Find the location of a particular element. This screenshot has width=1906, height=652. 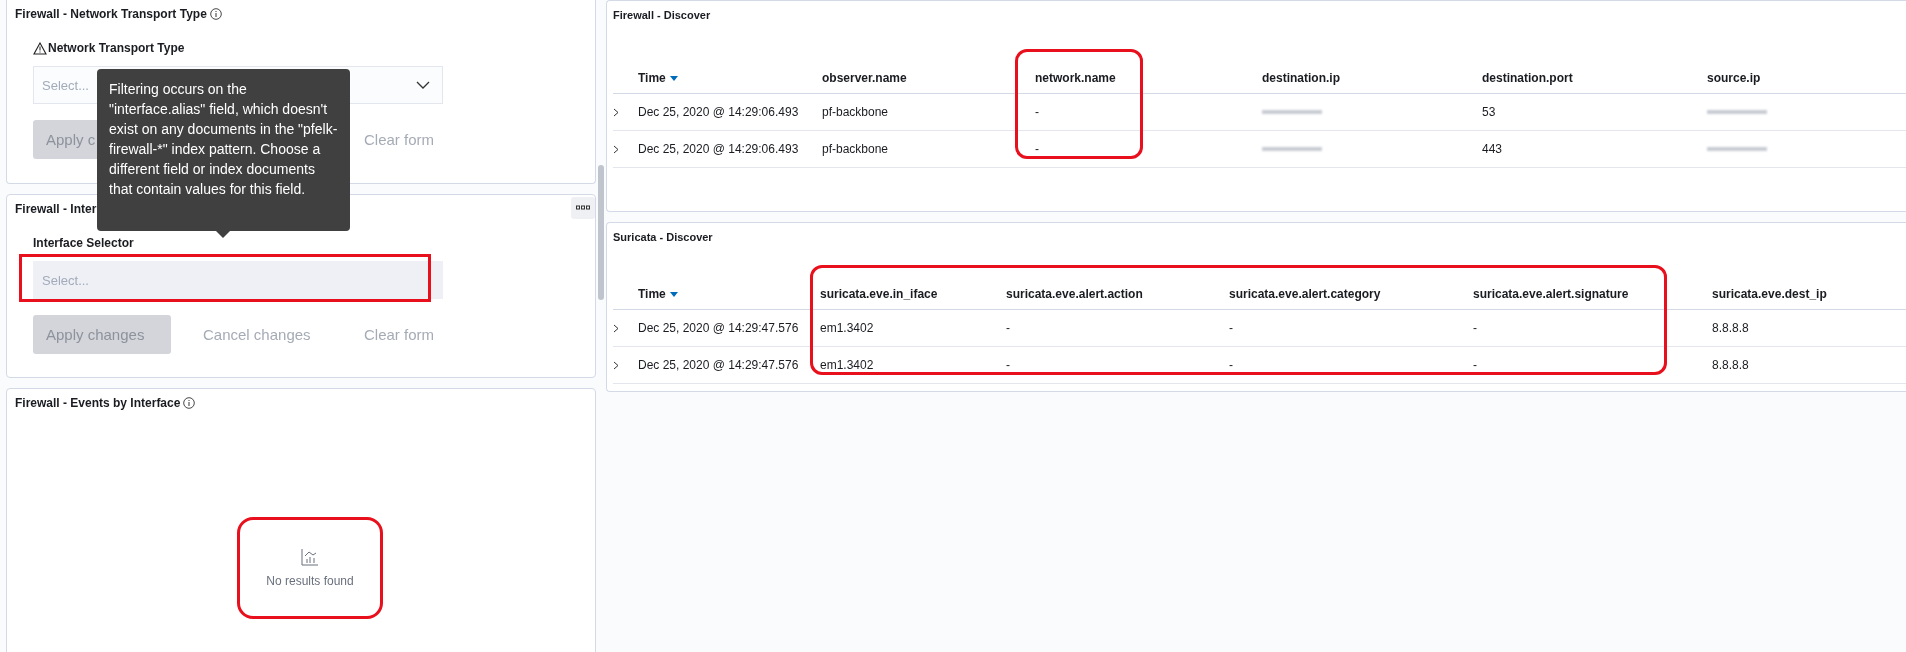

panel-title: Firewall - Events by Interface is located at coordinates (98, 403).